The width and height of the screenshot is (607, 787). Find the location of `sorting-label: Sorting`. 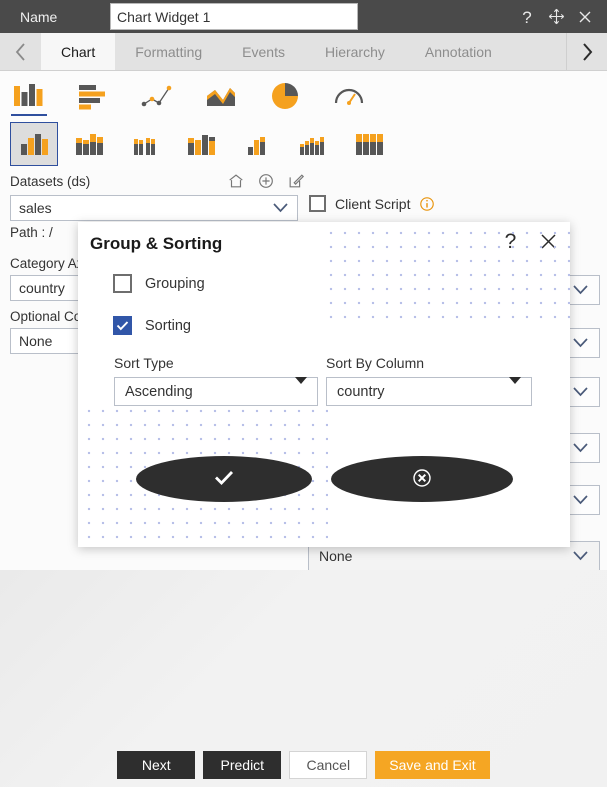

sorting-label: Sorting is located at coordinates (168, 325).